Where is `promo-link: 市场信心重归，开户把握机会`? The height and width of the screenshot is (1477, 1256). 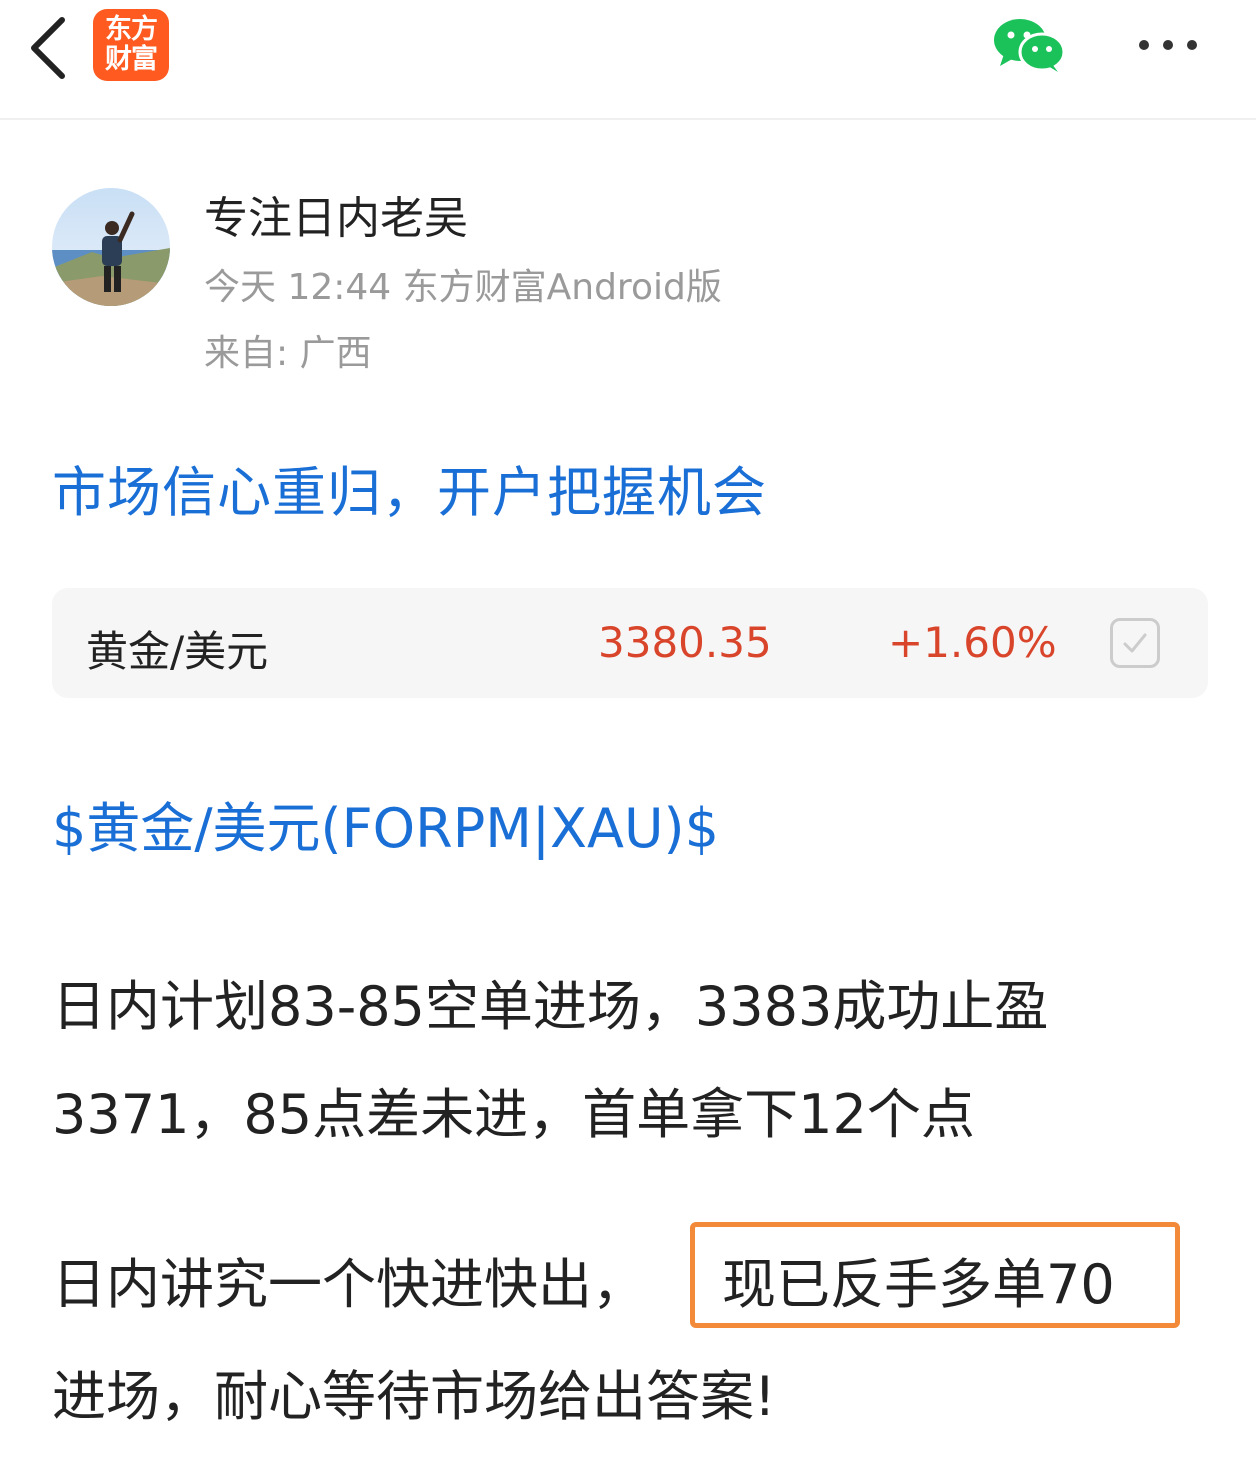
promo-link: 市场信心重归，开户把握机会 is located at coordinates (409, 487).